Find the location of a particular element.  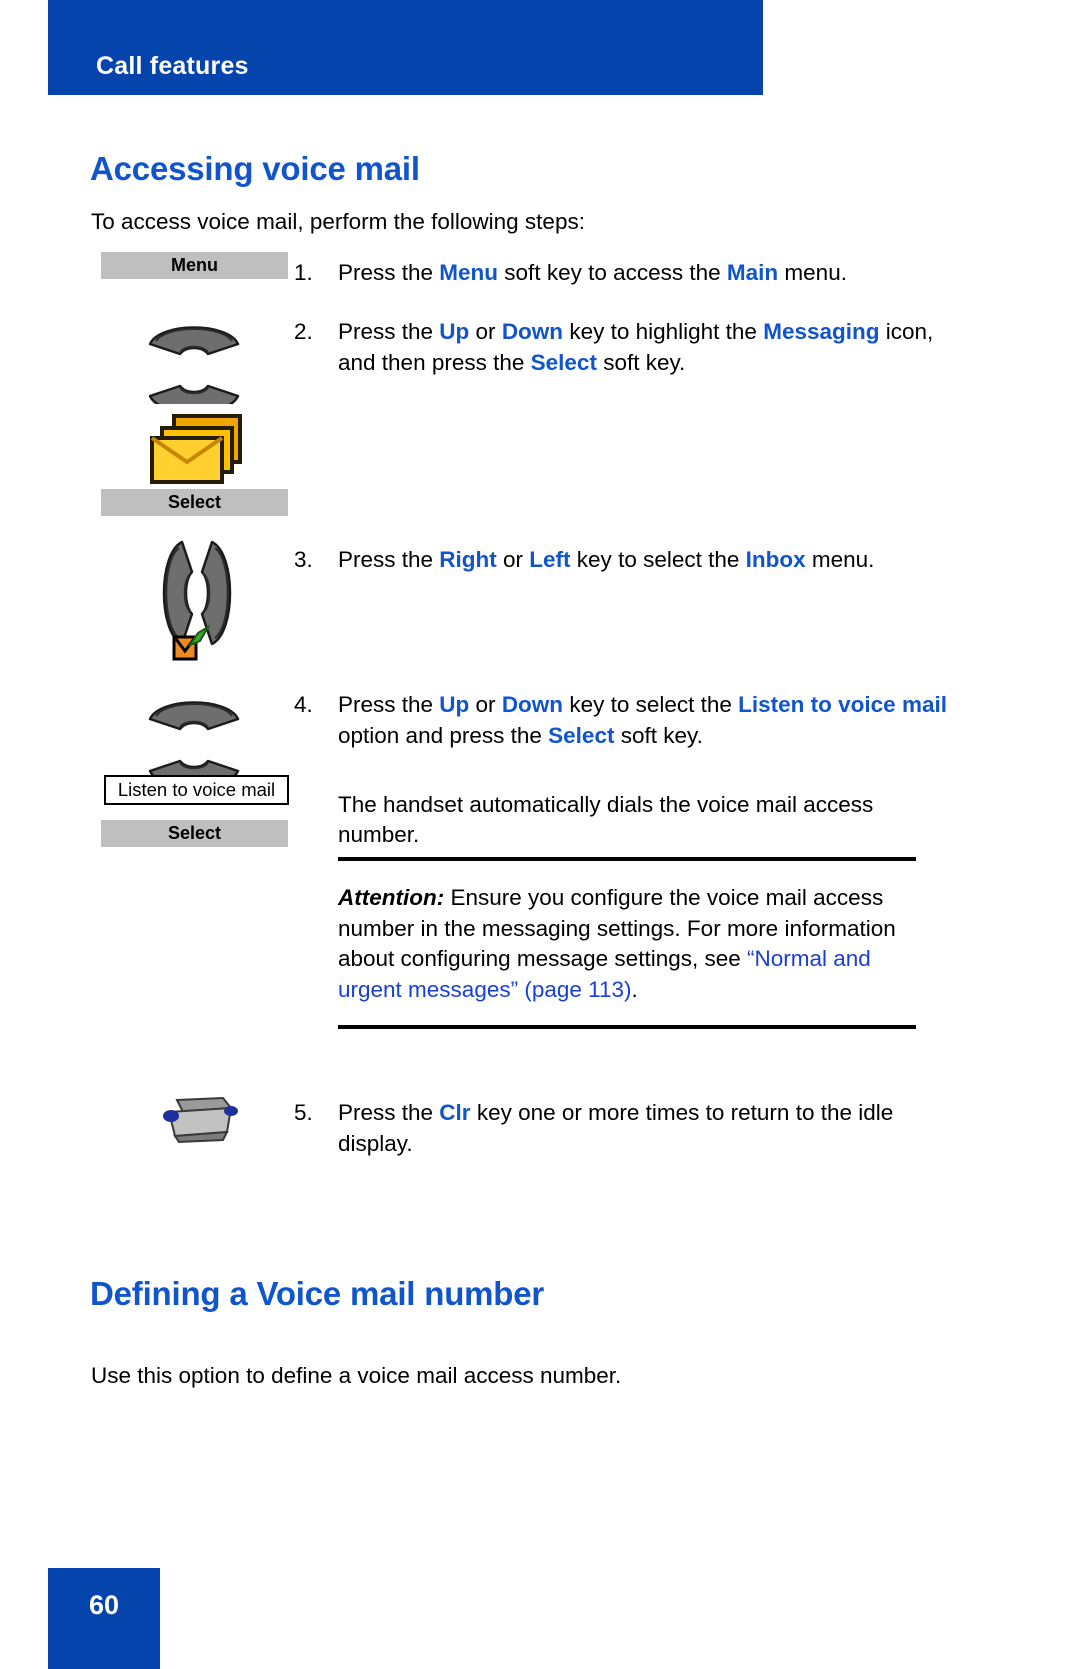

keyword: Clr is located at coordinates (455, 1112).